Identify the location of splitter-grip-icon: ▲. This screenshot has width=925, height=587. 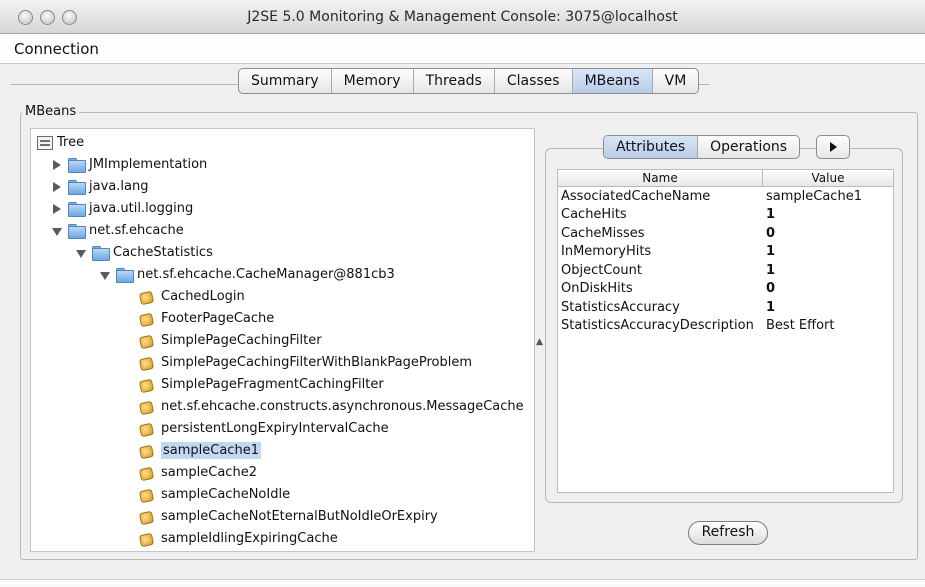
(539, 342).